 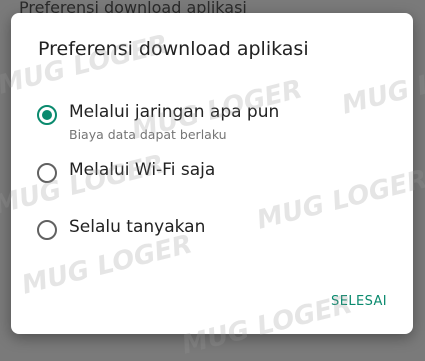 What do you see at coordinates (142, 170) in the screenshot?
I see `option-label: Melalui Wi-Fi saja` at bounding box center [142, 170].